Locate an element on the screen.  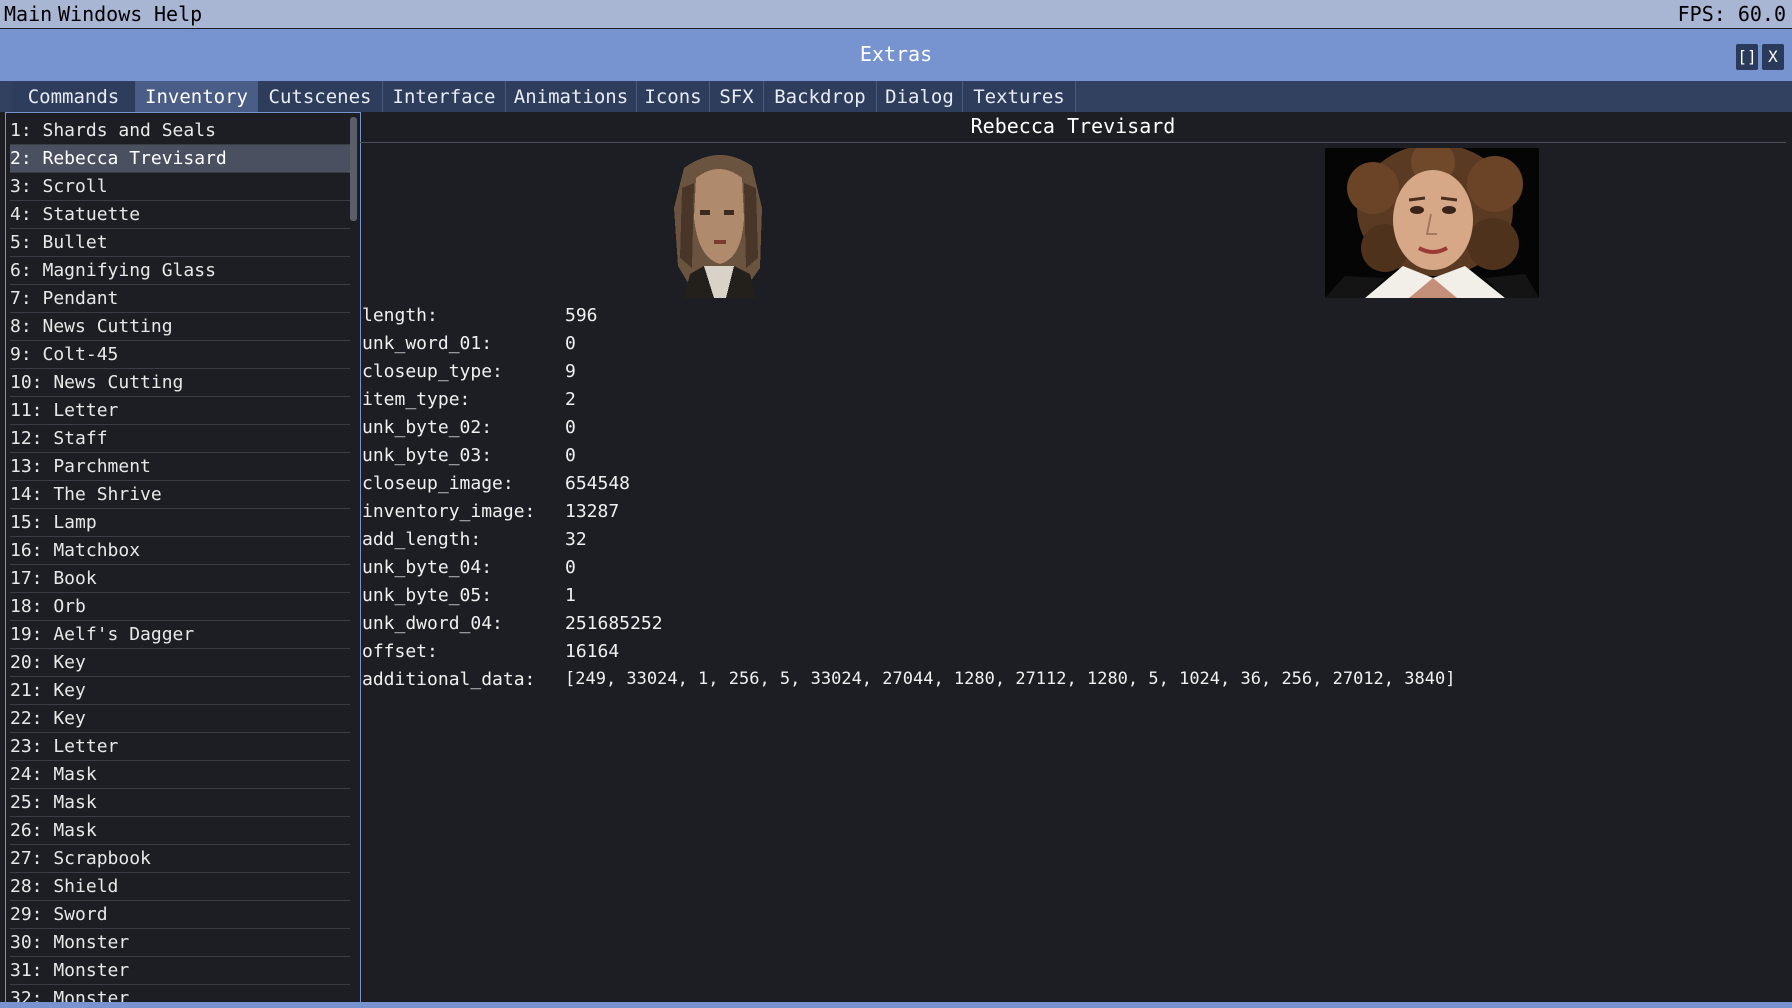
list-scrollbar is located at coordinates (353, 557).